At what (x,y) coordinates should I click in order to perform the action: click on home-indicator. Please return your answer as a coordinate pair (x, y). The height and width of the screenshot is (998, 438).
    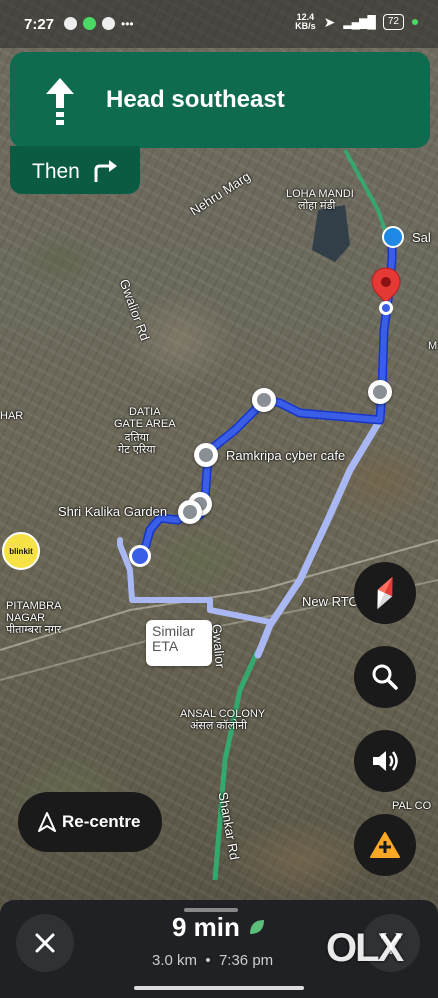
    Looking at the image, I should click on (219, 988).